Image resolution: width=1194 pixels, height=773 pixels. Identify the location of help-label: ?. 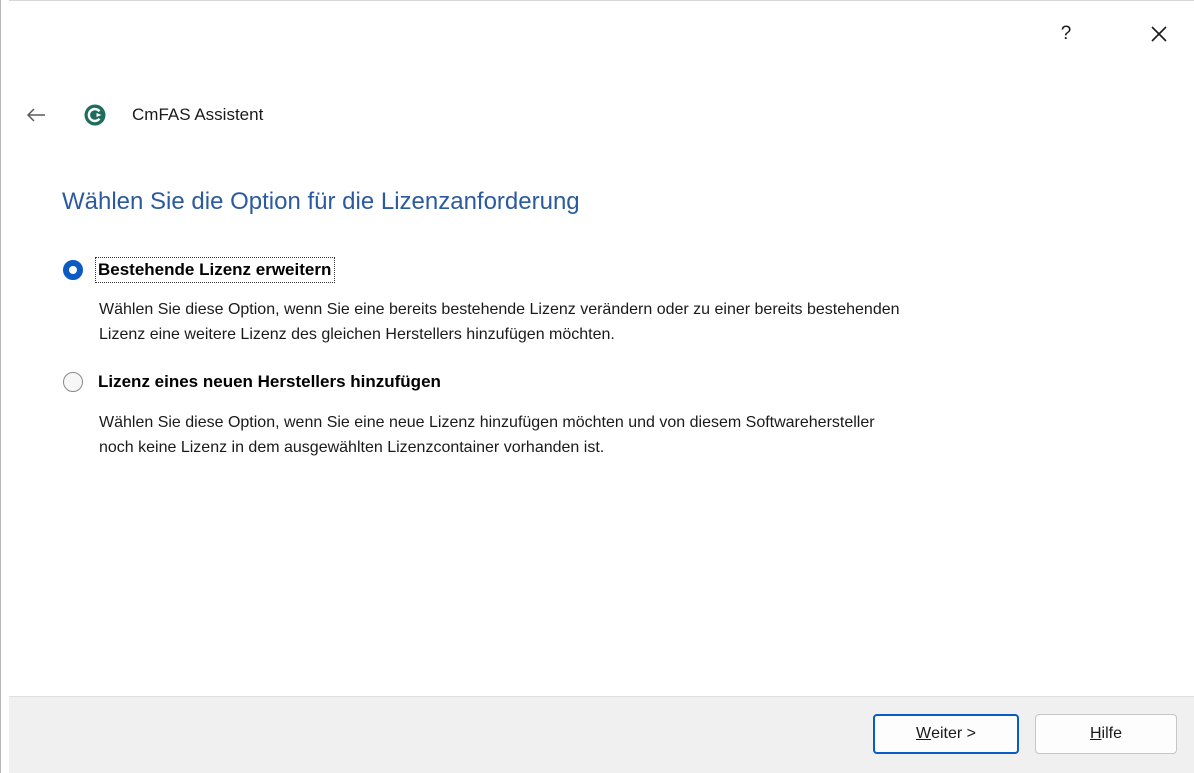
(1066, 33).